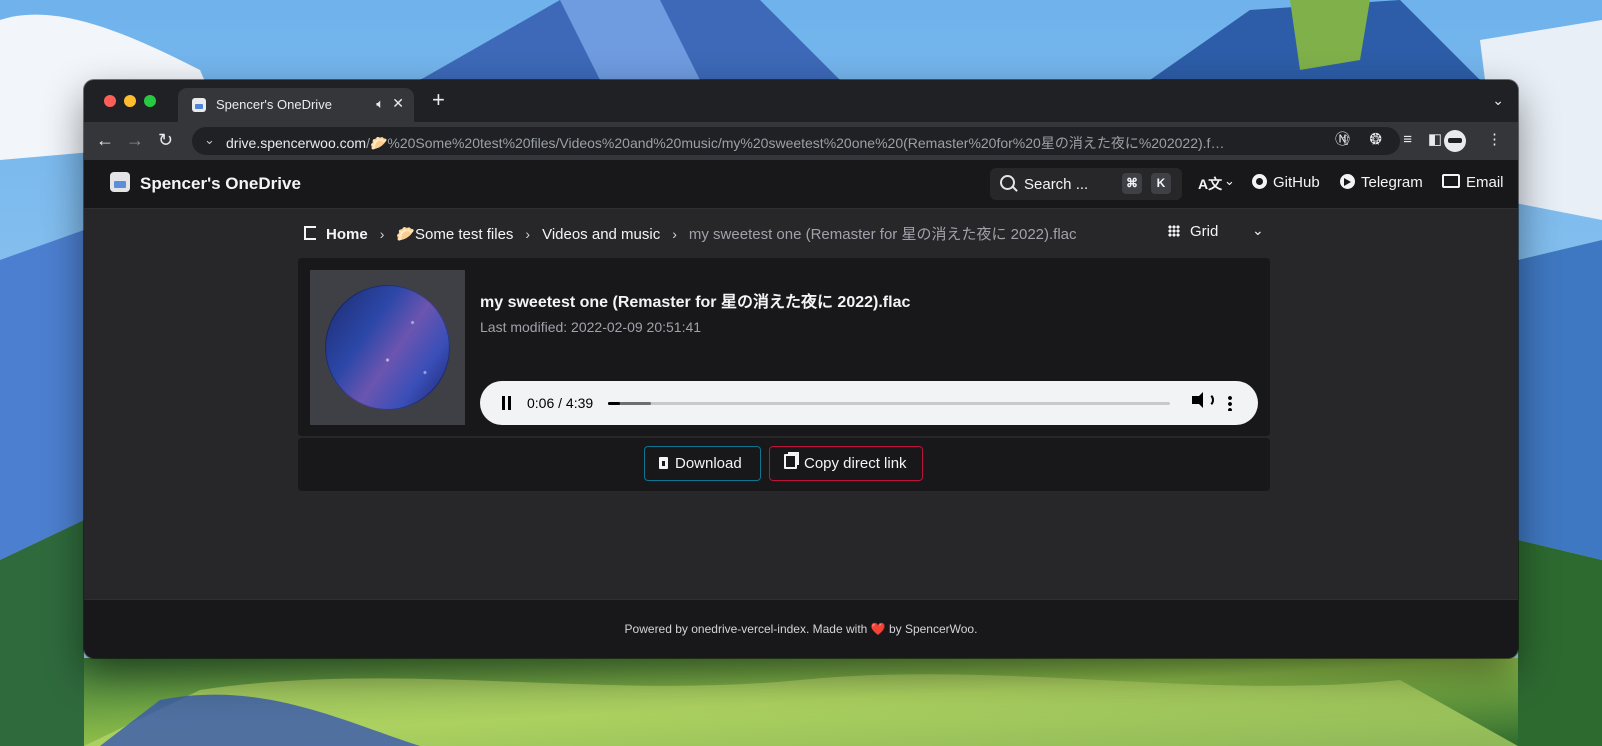 This screenshot has height=746, width=1602. What do you see at coordinates (790, 461) in the screenshot?
I see `copy-icon` at bounding box center [790, 461].